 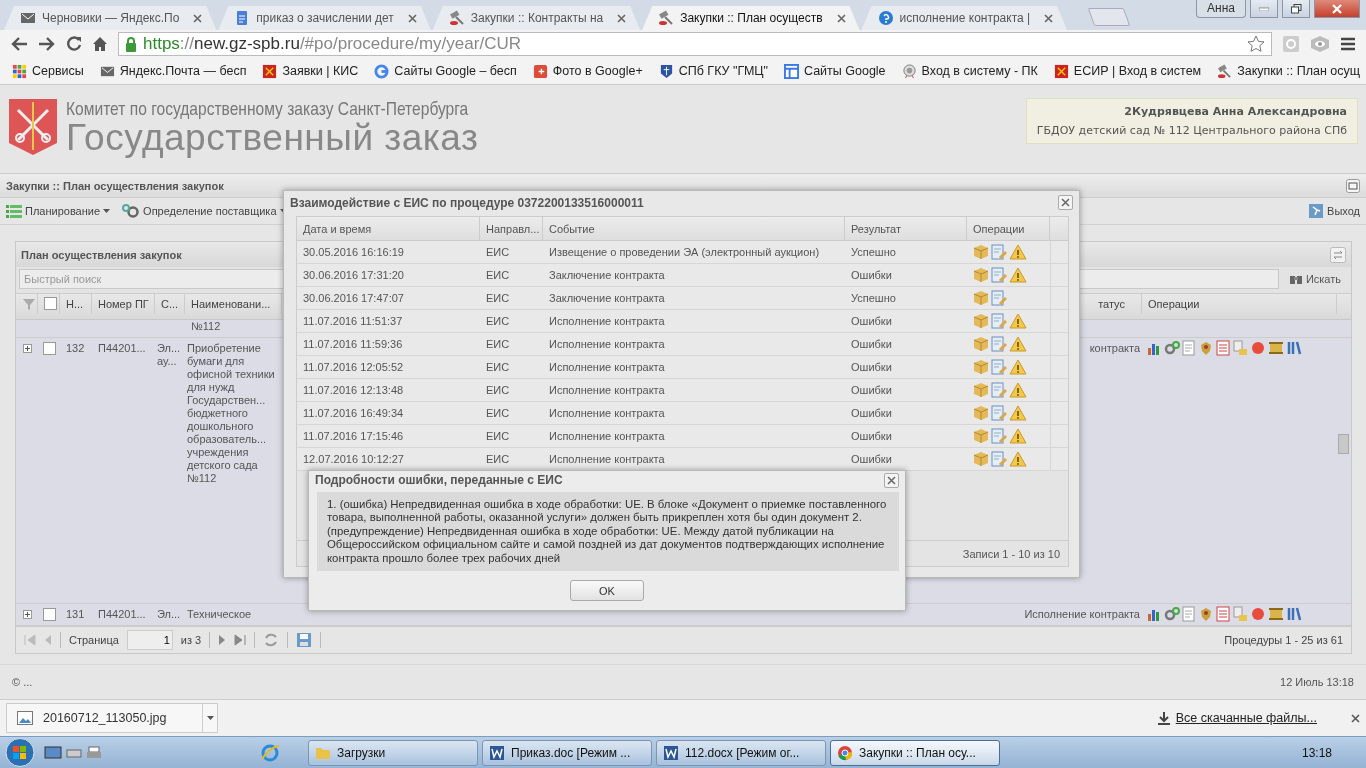 I want to click on printer-icon, so click(x=94, y=752).